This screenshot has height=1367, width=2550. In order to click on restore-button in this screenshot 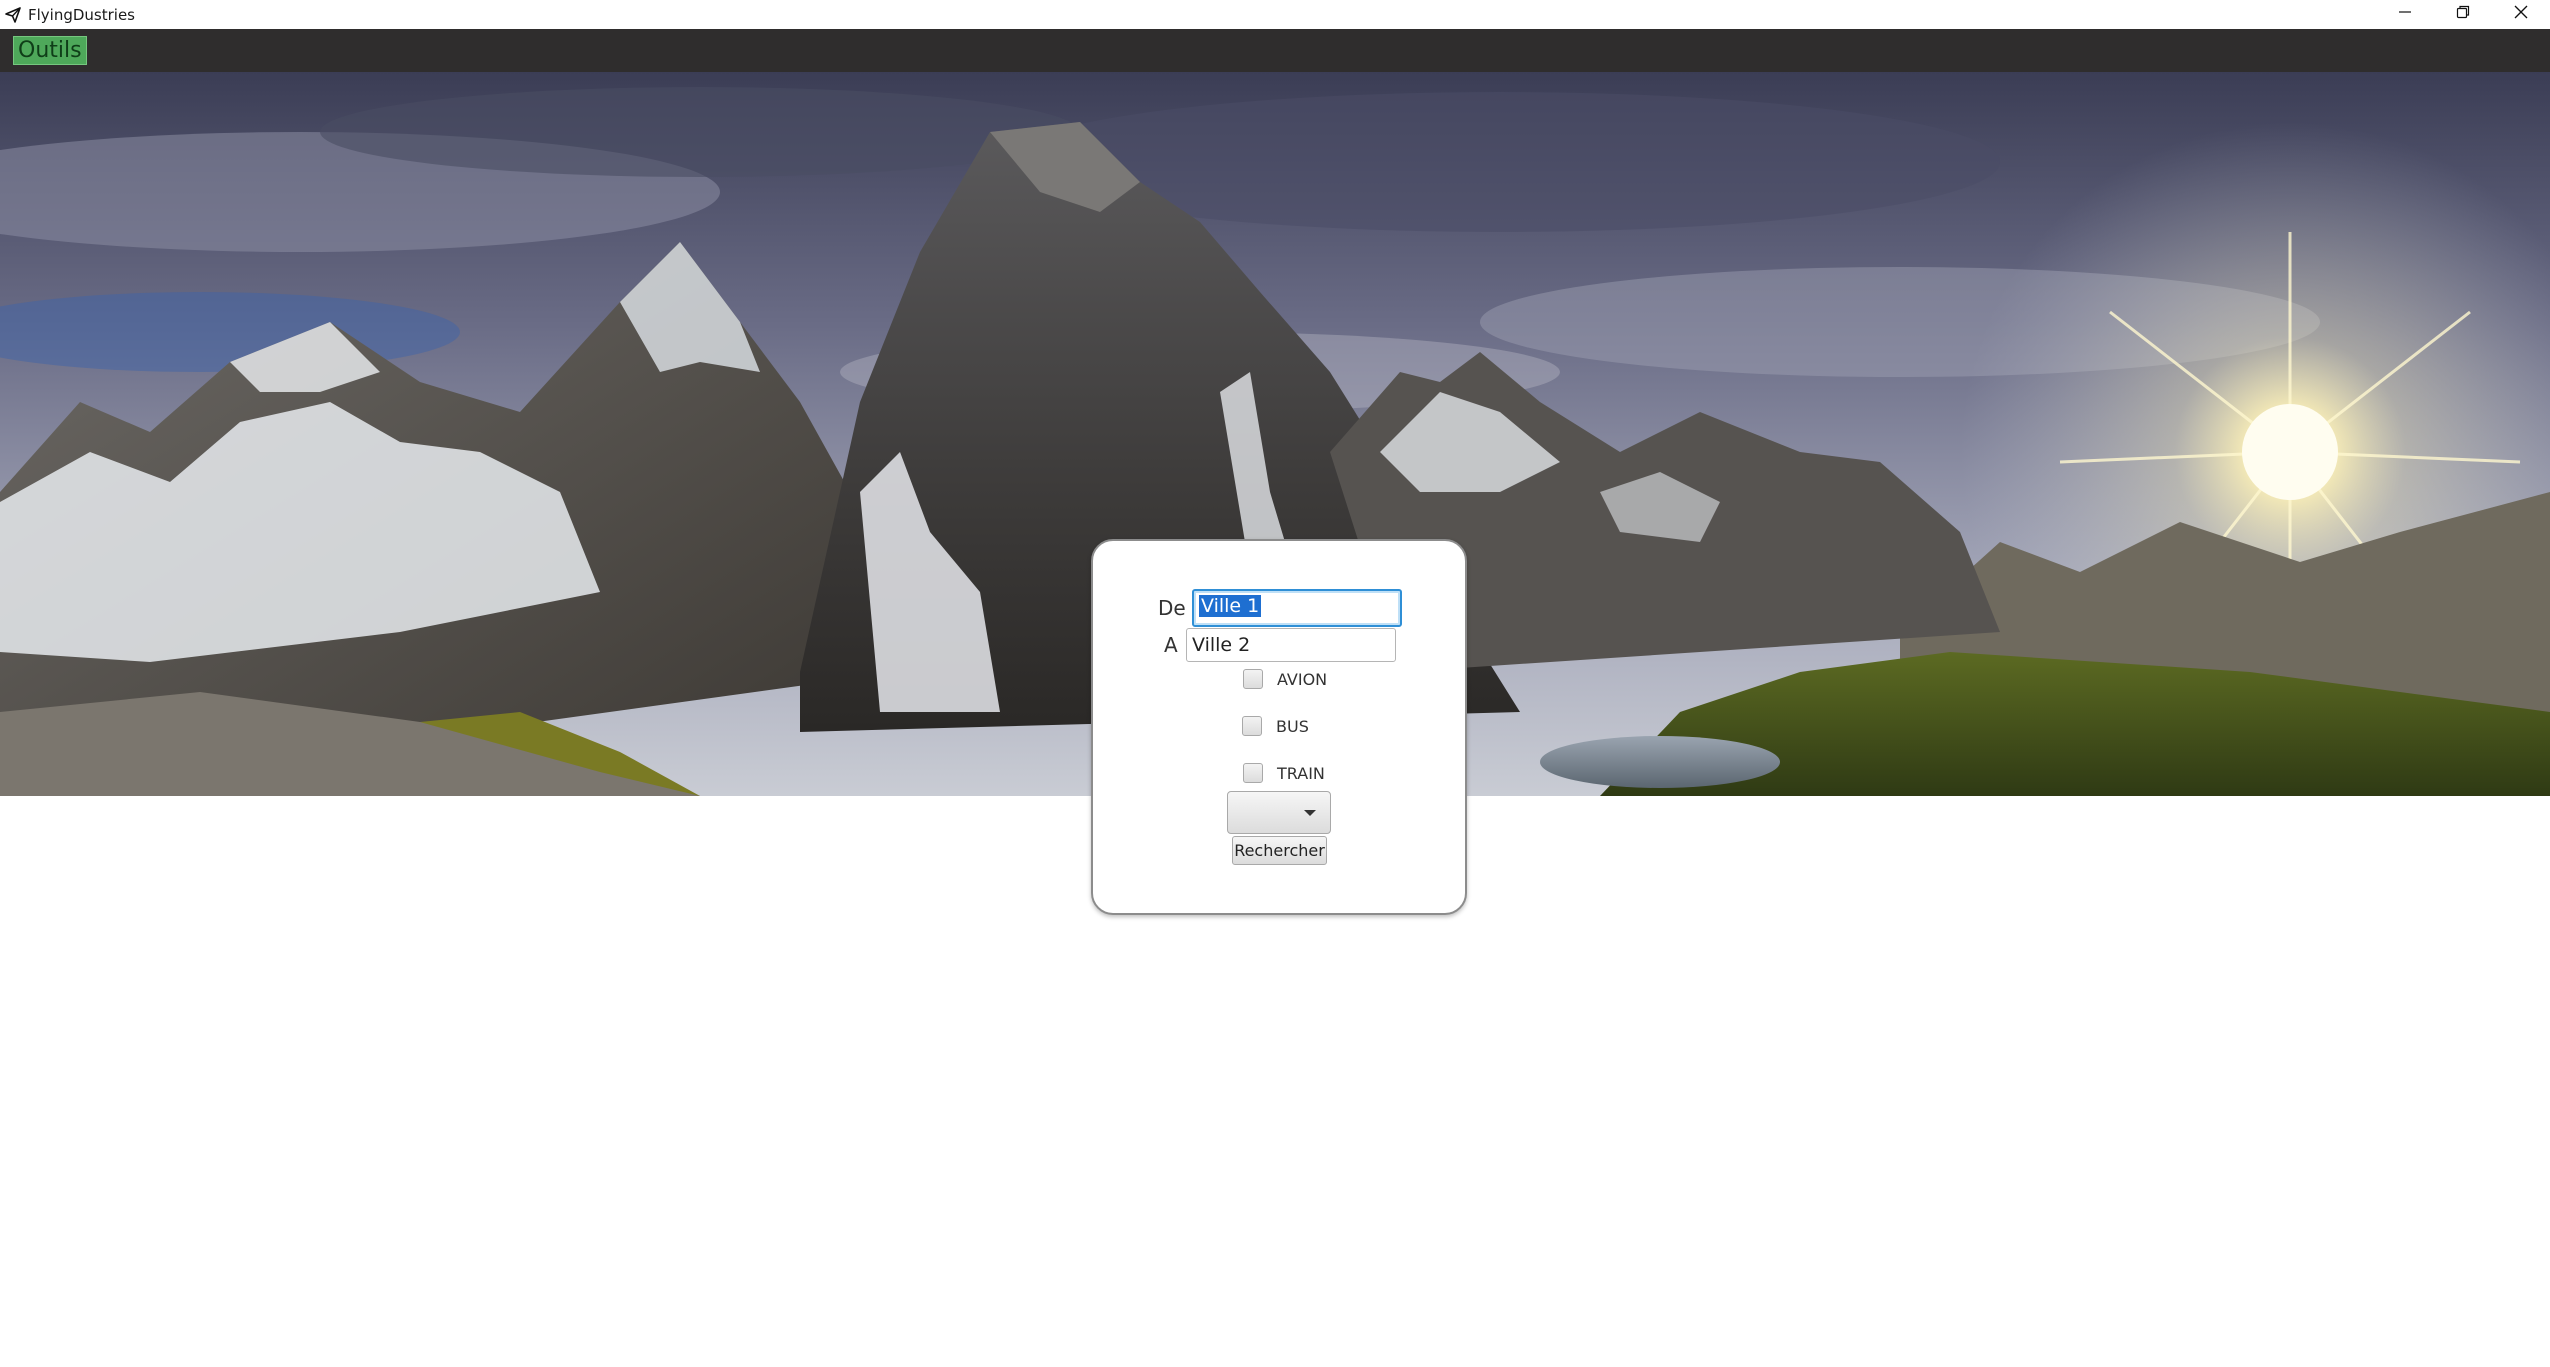, I will do `click(2463, 14)`.